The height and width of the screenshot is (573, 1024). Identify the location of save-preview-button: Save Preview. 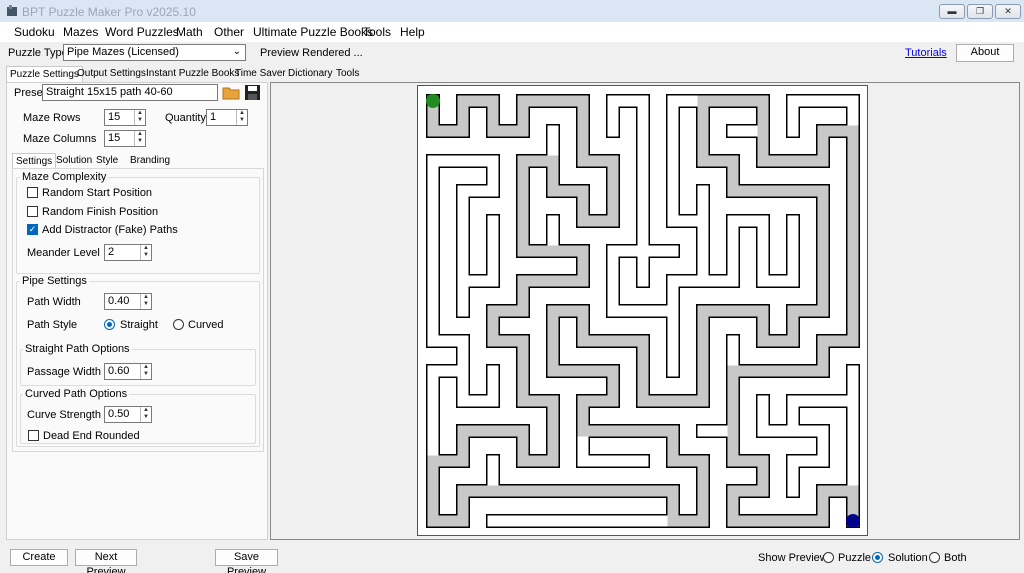
(246, 561).